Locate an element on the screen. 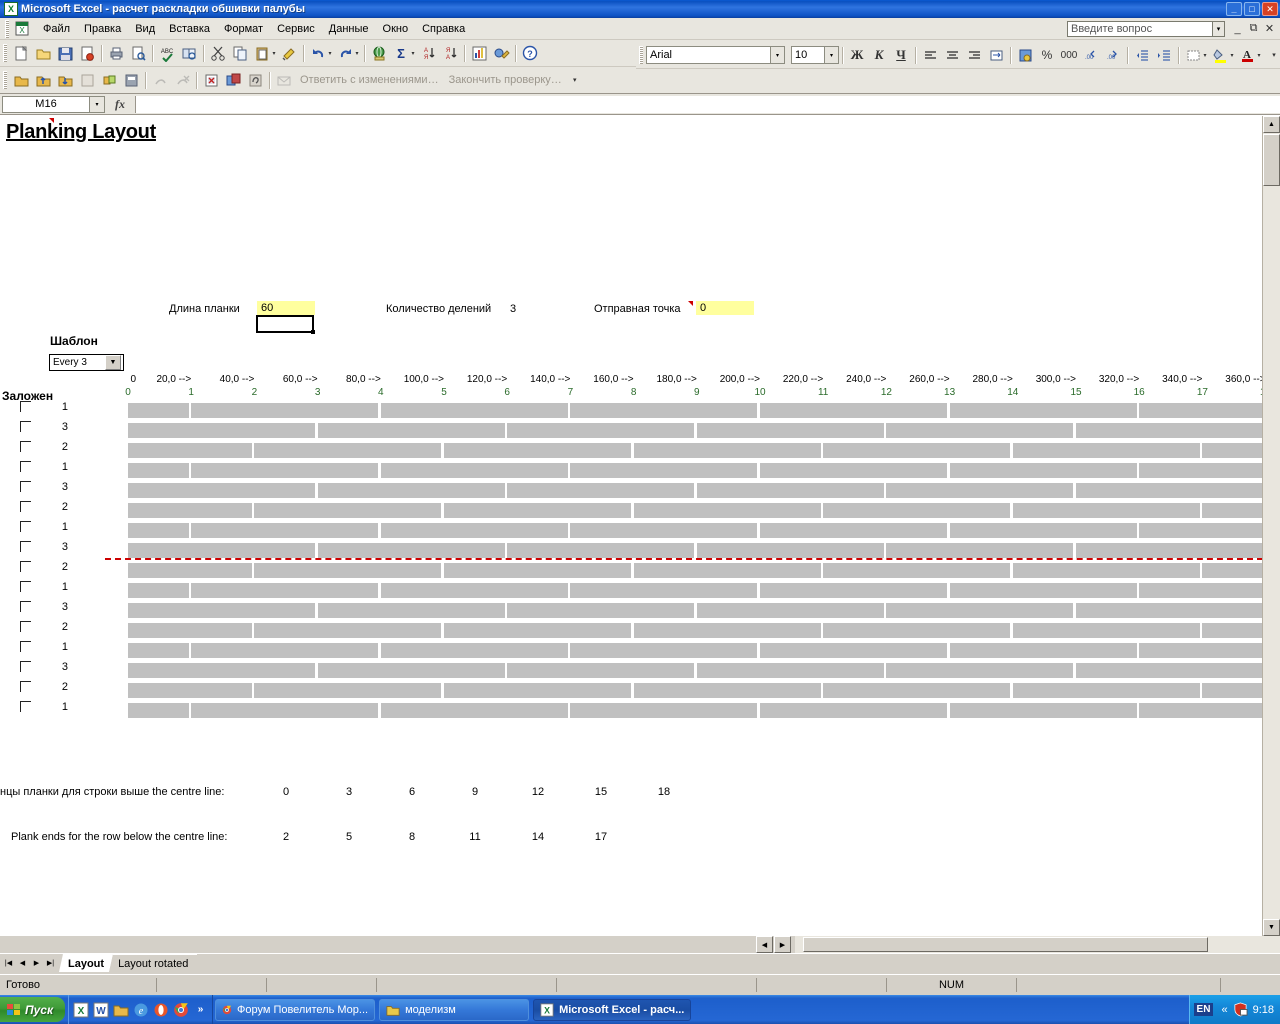 The image size is (1280, 1024). scroll-up-button: ▲ is located at coordinates (1271, 124).